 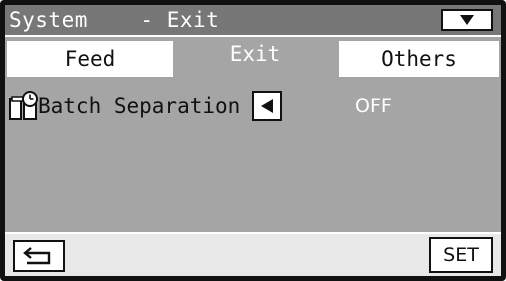 I want to click on set-button: SET, so click(x=461, y=255).